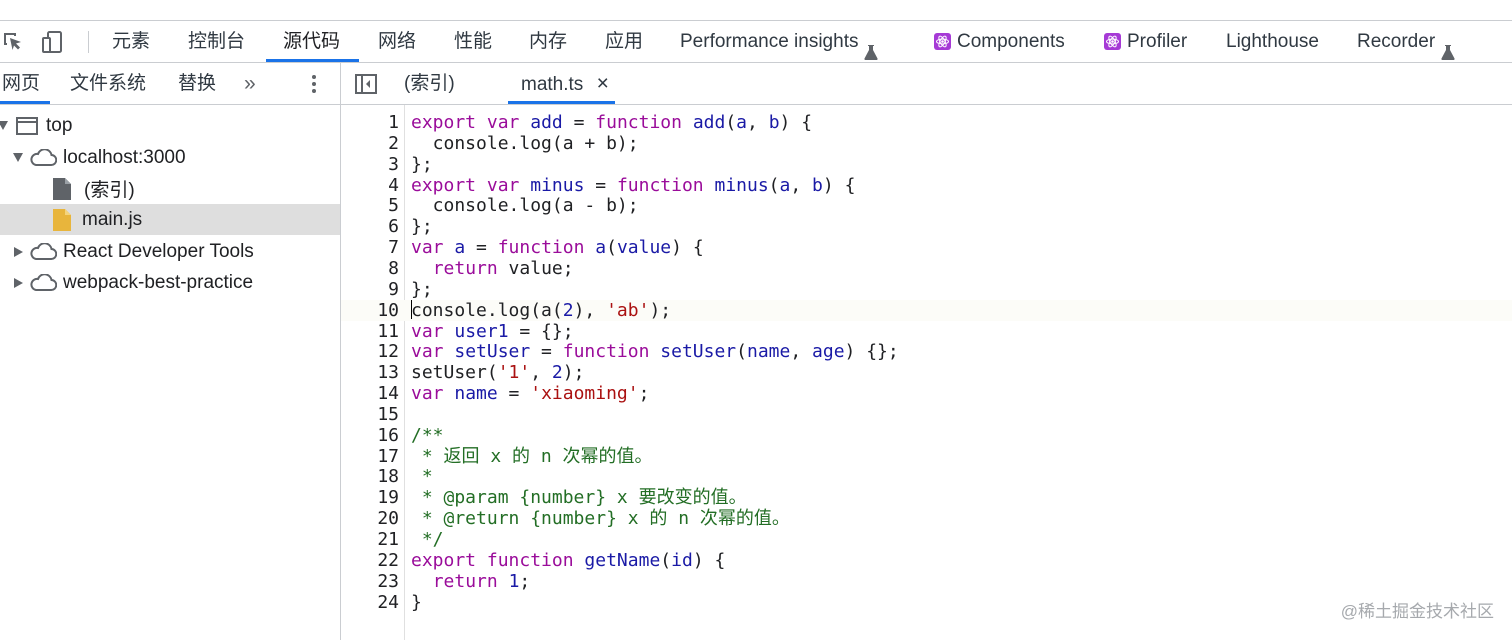 This screenshot has height=640, width=1512. What do you see at coordinates (1396, 41) in the screenshot?
I see `tab-label: Recorder` at bounding box center [1396, 41].